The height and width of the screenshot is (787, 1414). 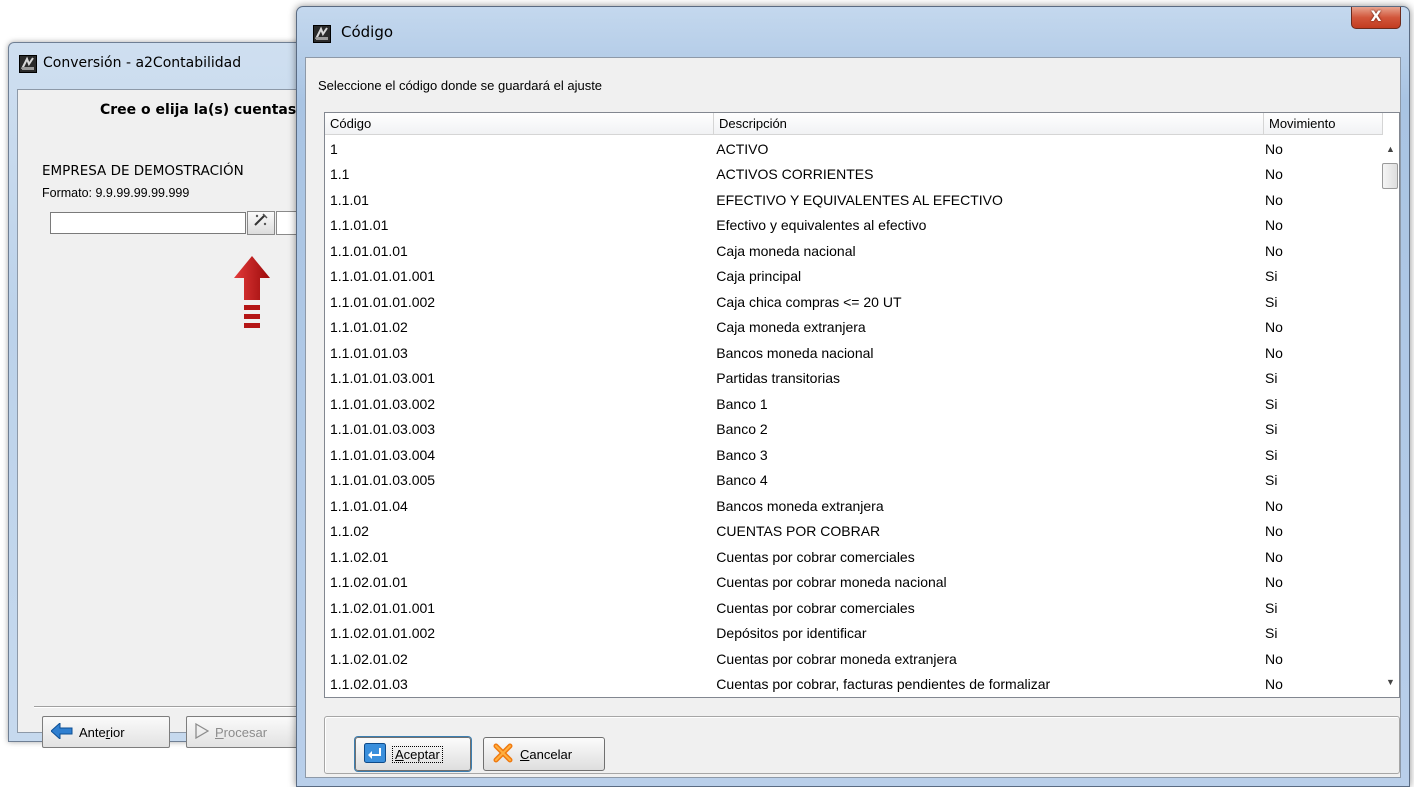 What do you see at coordinates (340, 174) in the screenshot?
I see `cell-codigo: 1.1` at bounding box center [340, 174].